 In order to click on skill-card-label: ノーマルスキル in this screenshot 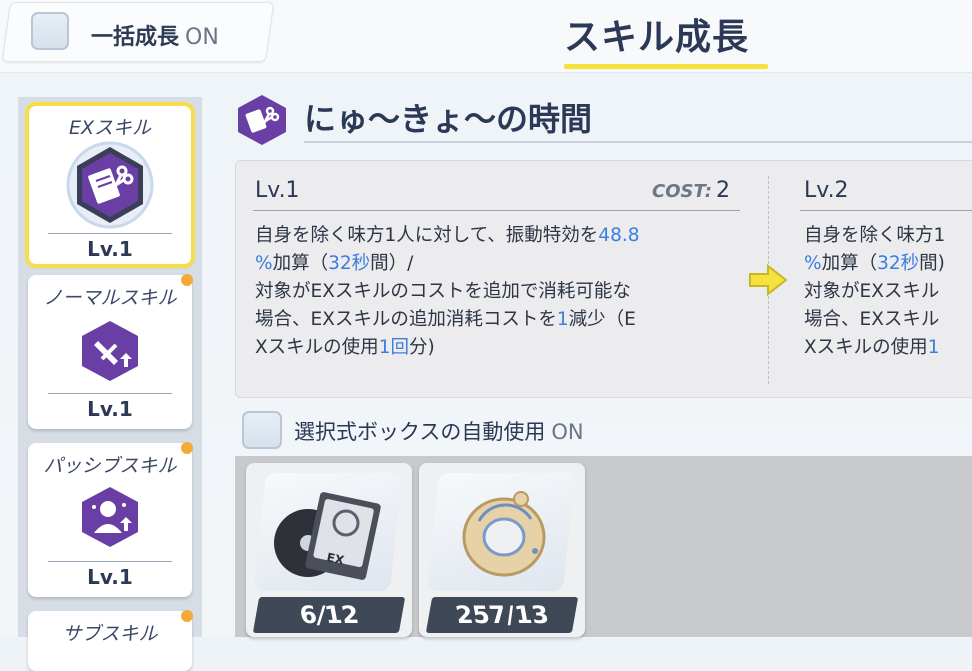, I will do `click(110, 298)`.